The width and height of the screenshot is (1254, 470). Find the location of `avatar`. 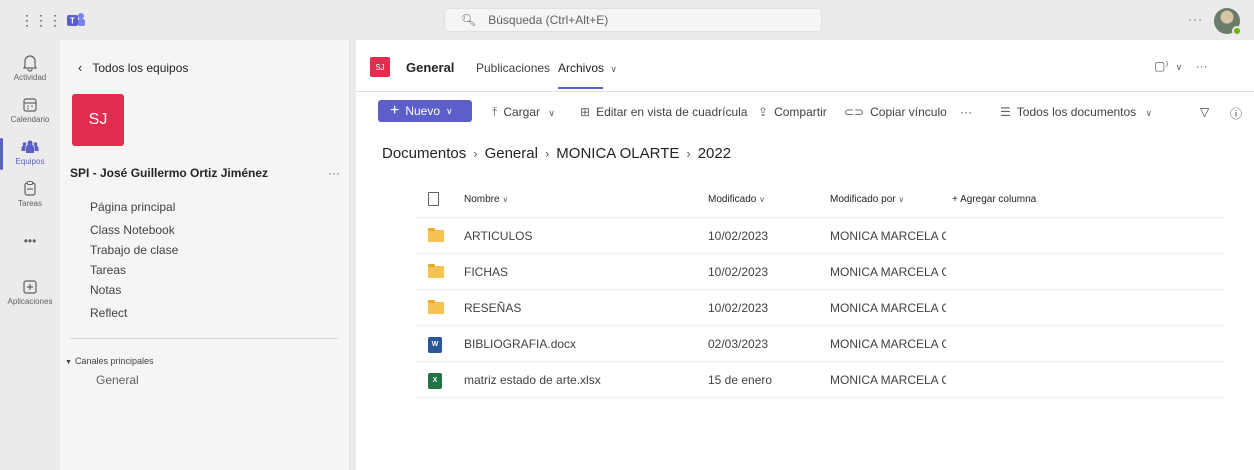

avatar is located at coordinates (1228, 22).